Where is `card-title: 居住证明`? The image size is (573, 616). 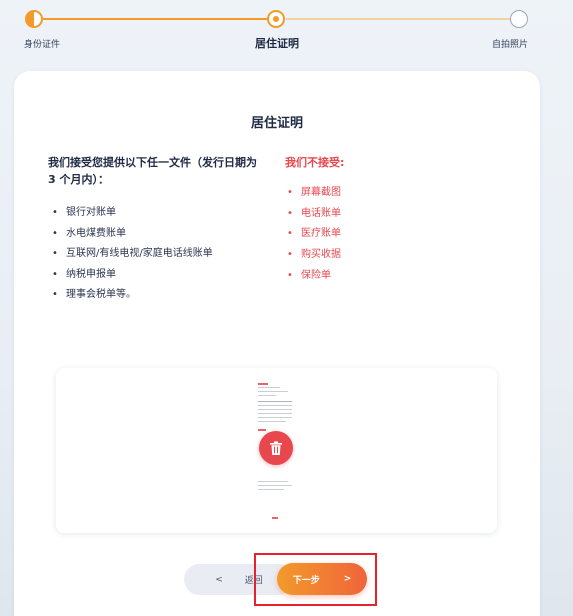 card-title: 居住证明 is located at coordinates (276, 123).